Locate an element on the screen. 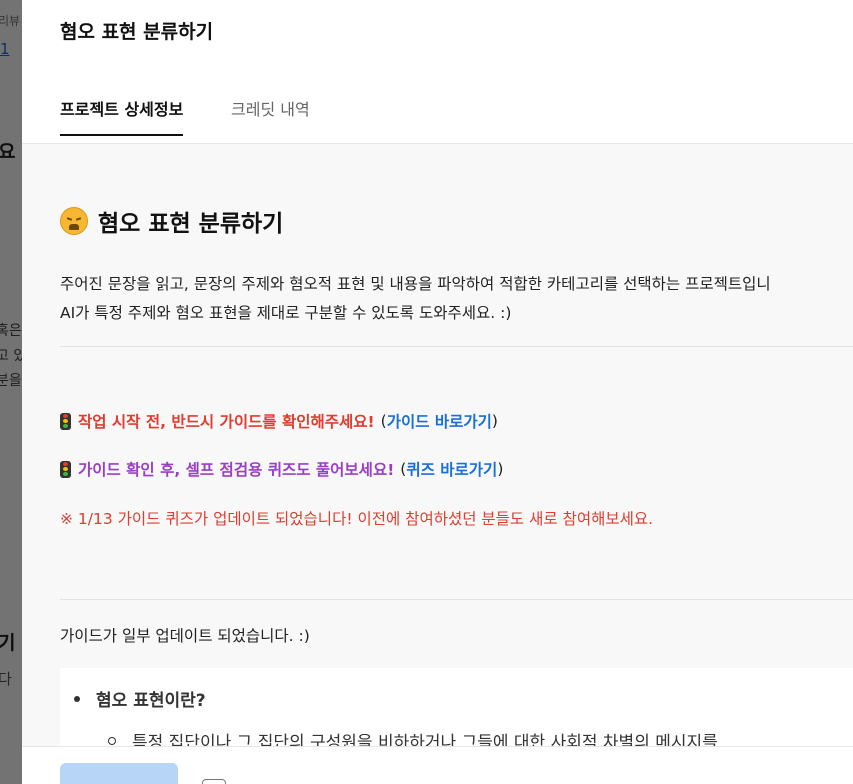 The width and height of the screenshot is (853, 784). guide-notice: 작업 시작 전, 반드시 가이드를 확인해주세요! ( 가이드 바로가기 ) is located at coordinates (279, 421).